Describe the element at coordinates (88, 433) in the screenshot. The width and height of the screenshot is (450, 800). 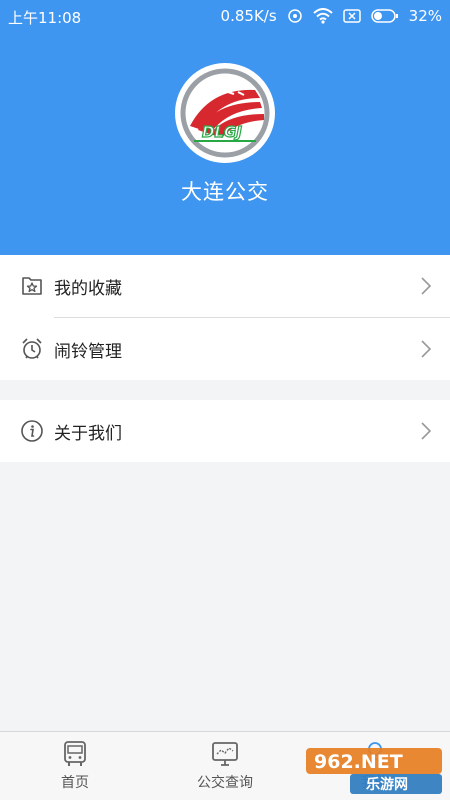
I see `menu-label-about: 关于我们` at that location.